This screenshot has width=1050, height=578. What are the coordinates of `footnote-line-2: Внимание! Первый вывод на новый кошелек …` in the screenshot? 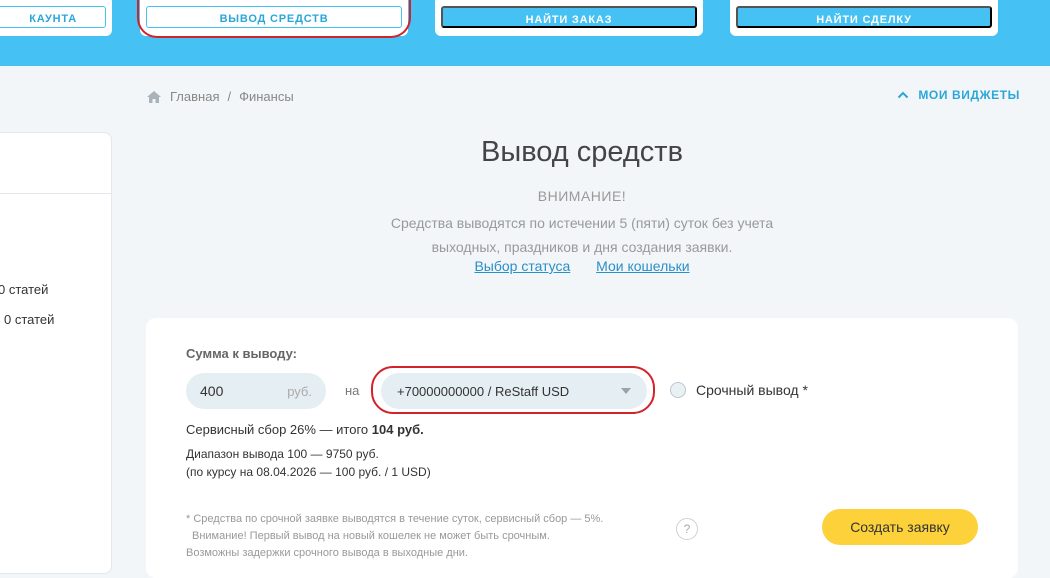 It's located at (371, 536).